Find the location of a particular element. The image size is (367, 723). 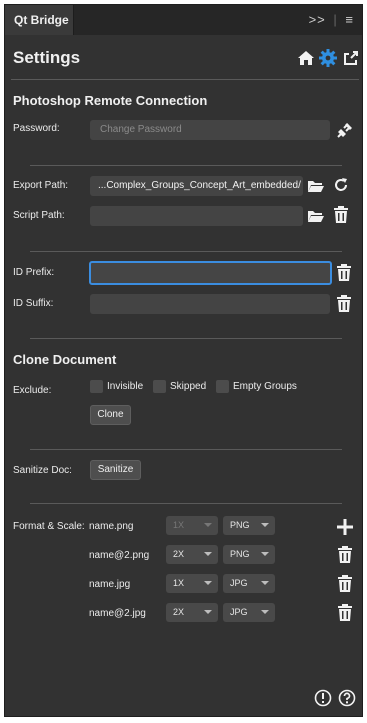

checkbox-skipped is located at coordinates (159, 386).